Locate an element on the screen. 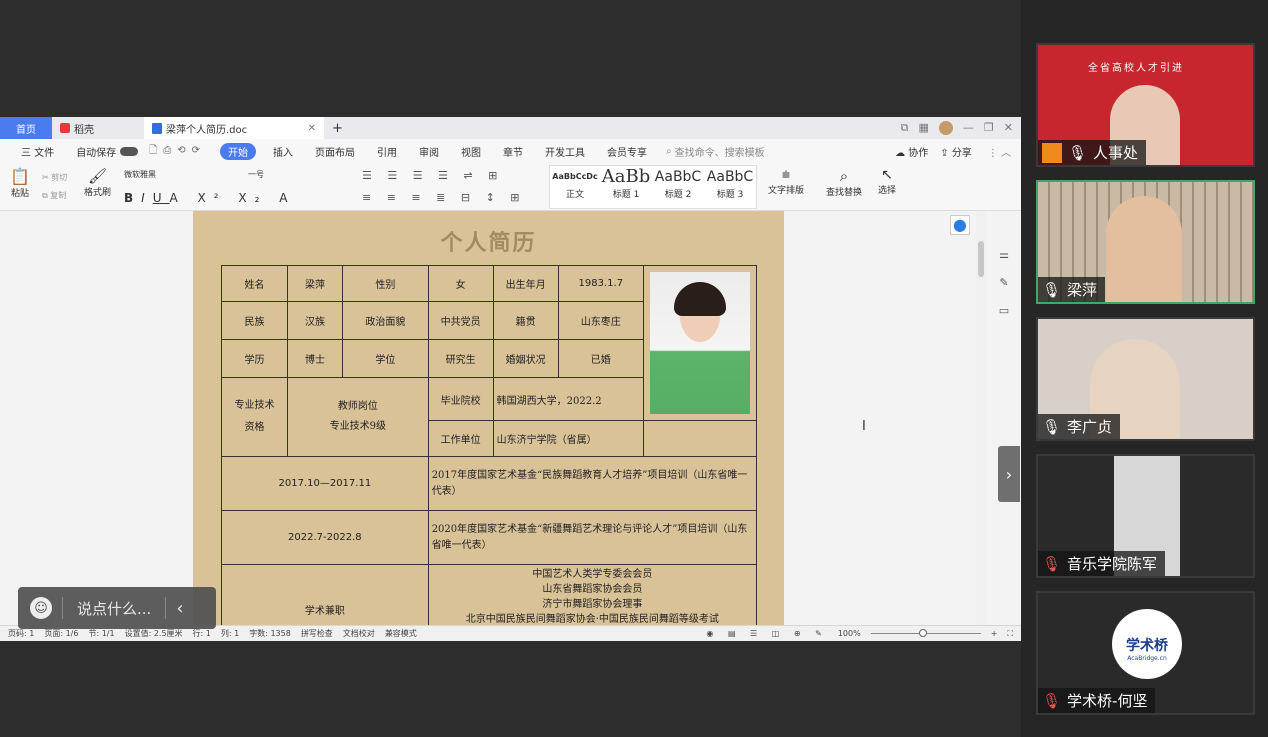 The height and width of the screenshot is (737, 1268). cell-work-value: 山东济宁学院（省属） is located at coordinates (568, 438).